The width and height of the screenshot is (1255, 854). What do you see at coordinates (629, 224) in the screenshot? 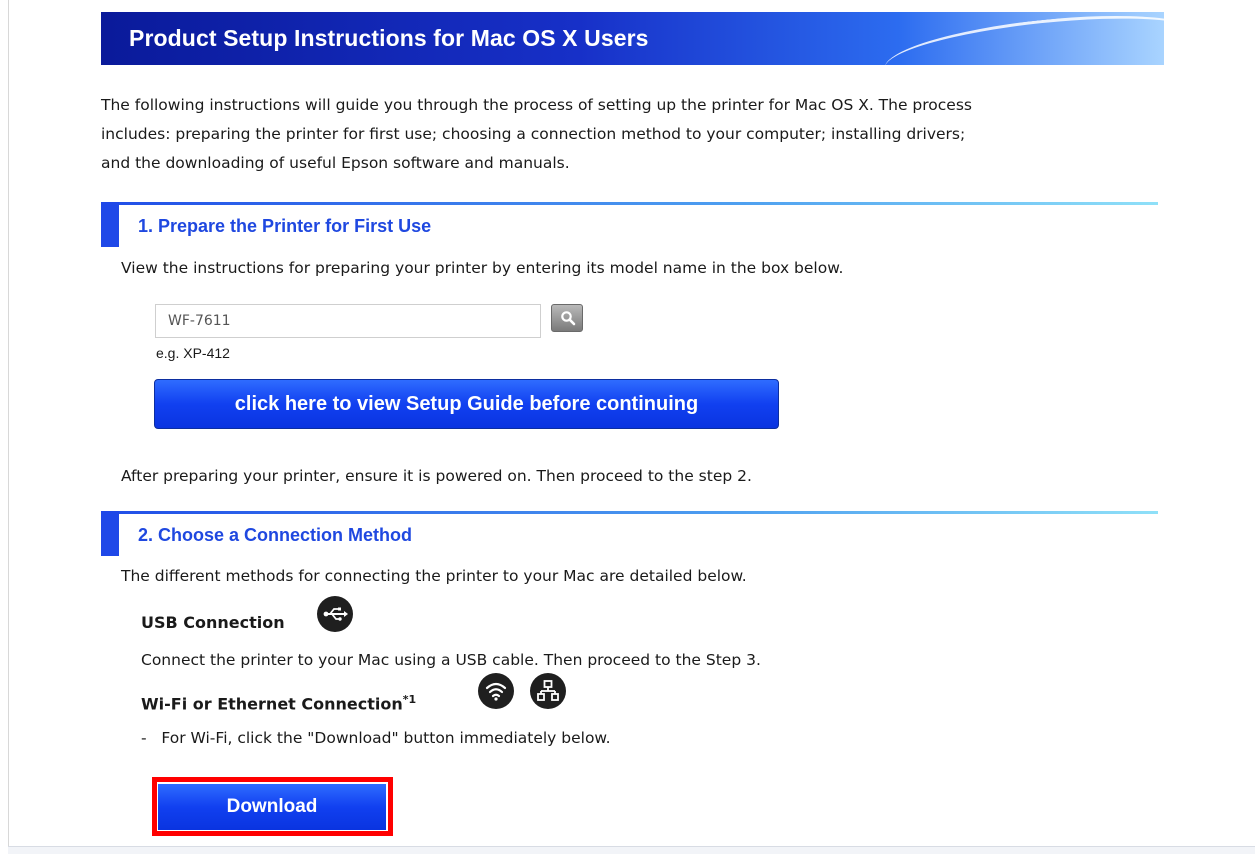
I see `step1-header: 1. Prepare the Printer for First Use` at bounding box center [629, 224].